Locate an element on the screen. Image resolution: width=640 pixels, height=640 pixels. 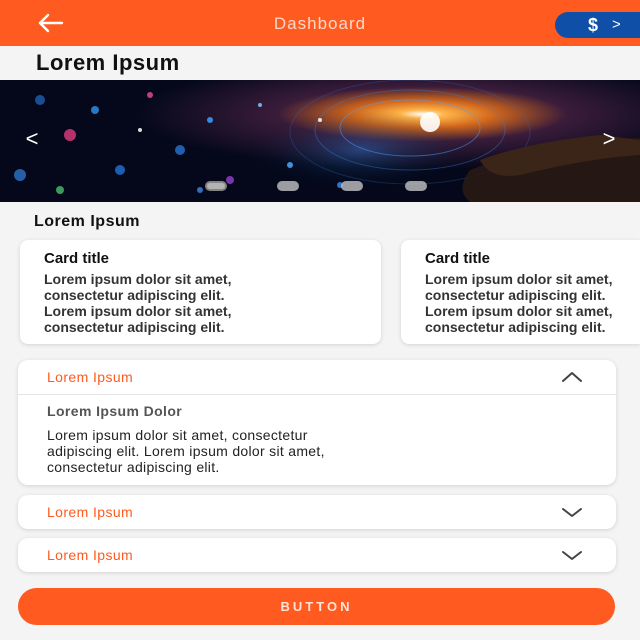
app-bar: Dashboard $ > is located at coordinates (320, 23).